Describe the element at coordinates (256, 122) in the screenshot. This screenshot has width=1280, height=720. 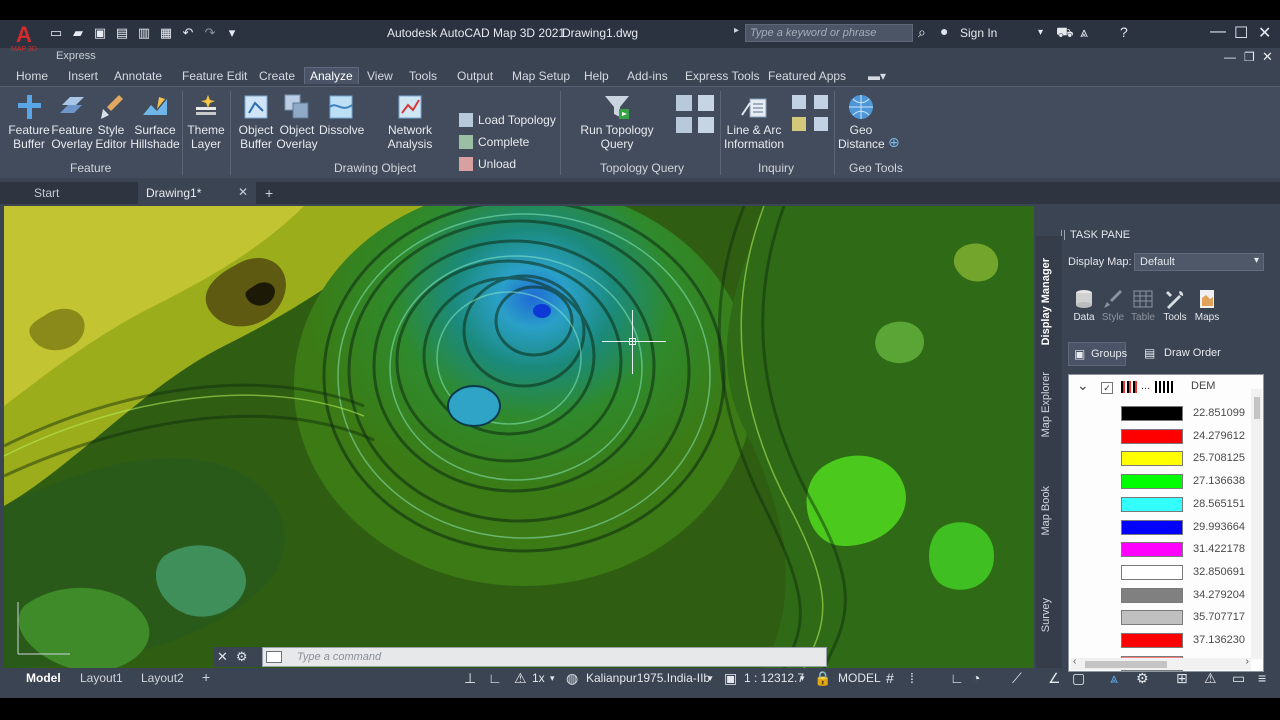
I see `object-buffer-button: Object Buffer` at that location.